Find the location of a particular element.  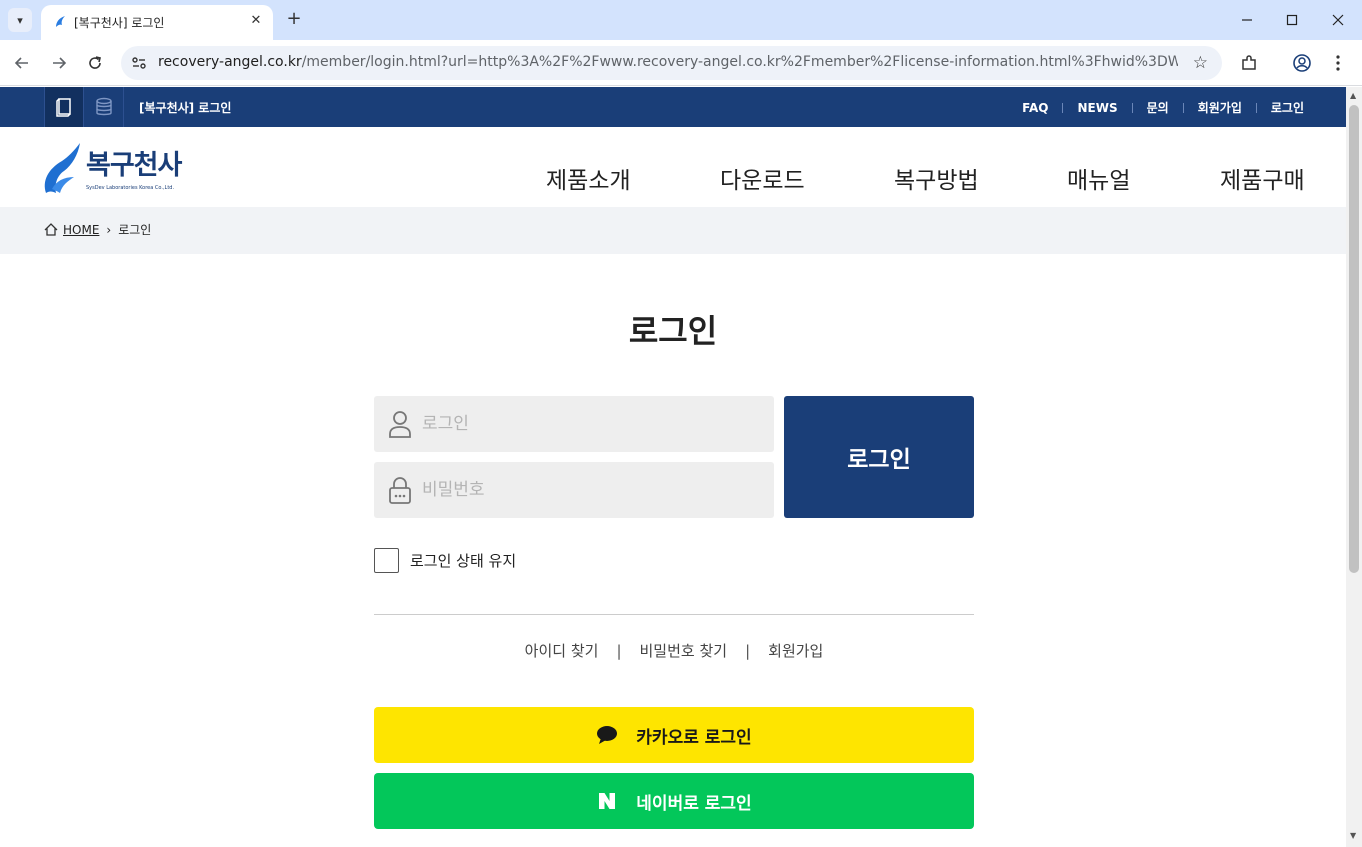

breadcrumb-current: 로그인 is located at coordinates (135, 230).